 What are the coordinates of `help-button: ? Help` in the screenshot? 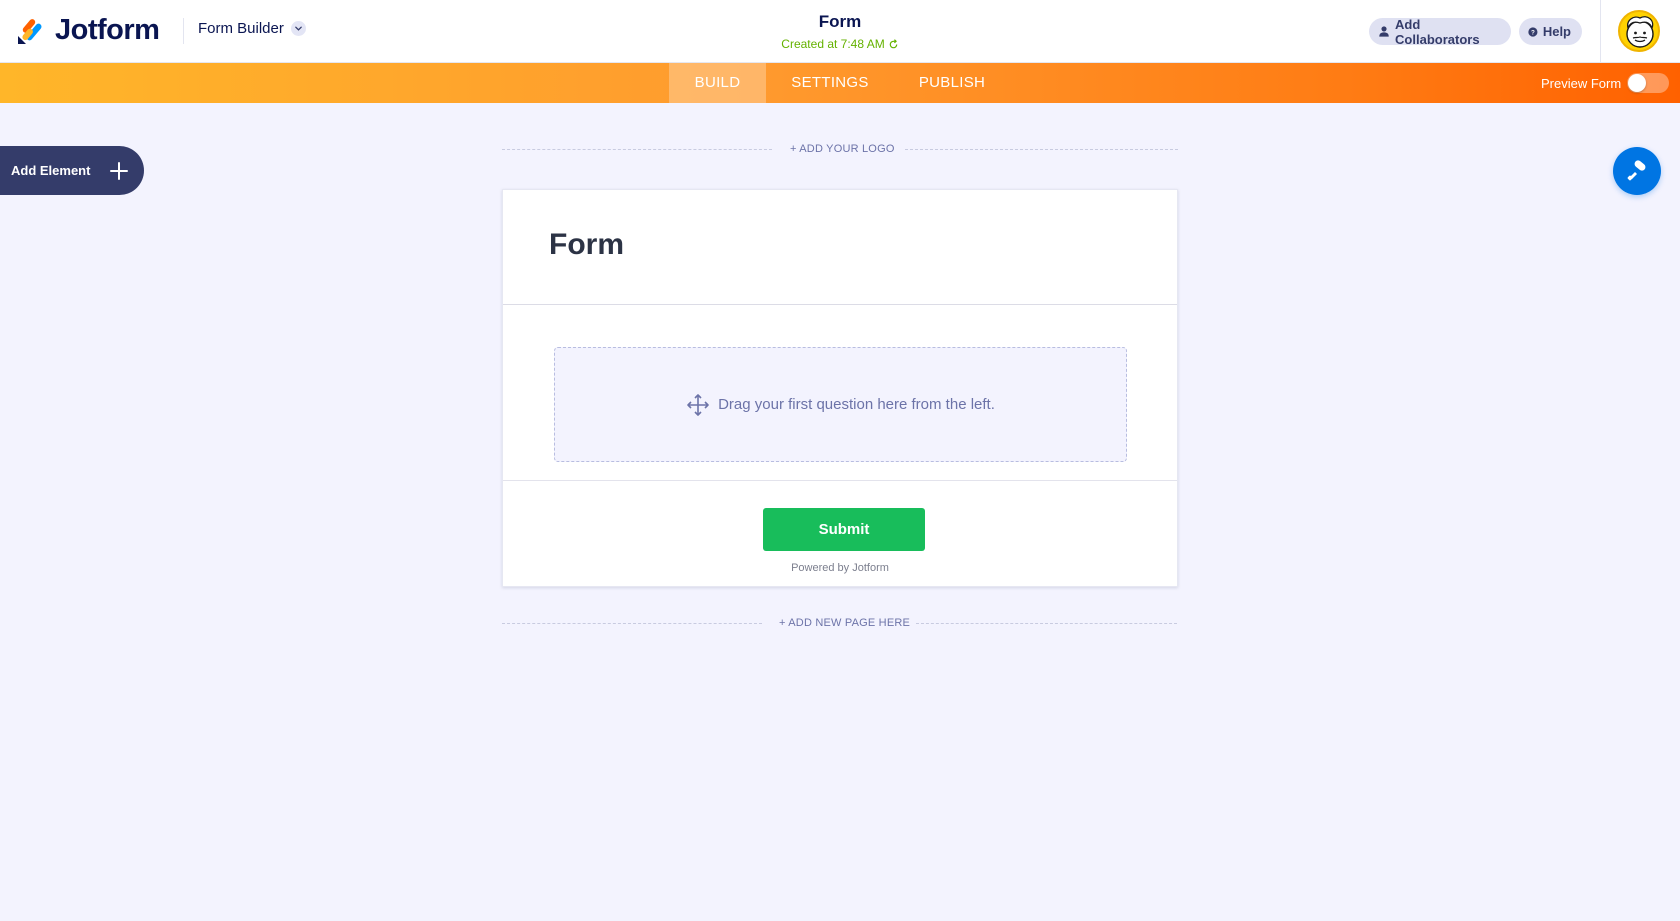 It's located at (1550, 31).